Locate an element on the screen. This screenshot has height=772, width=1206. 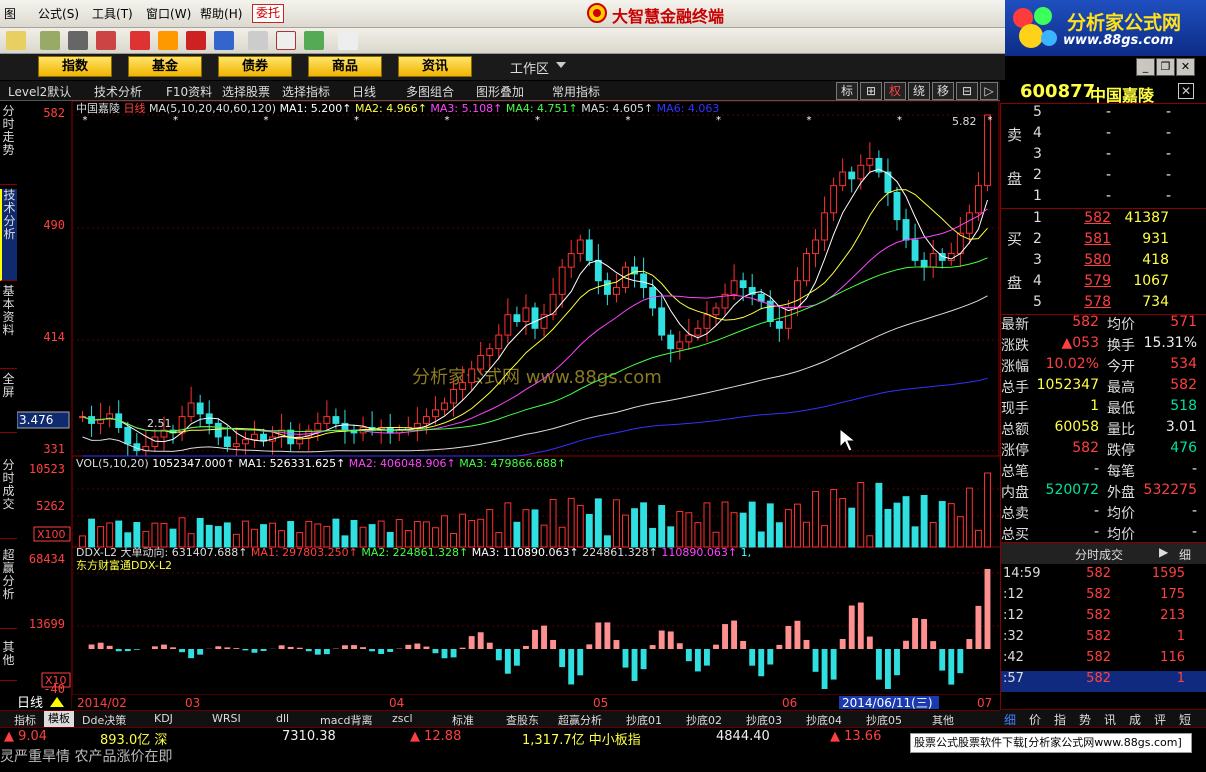
ask-row: 3-- is located at coordinates (1103, 156).